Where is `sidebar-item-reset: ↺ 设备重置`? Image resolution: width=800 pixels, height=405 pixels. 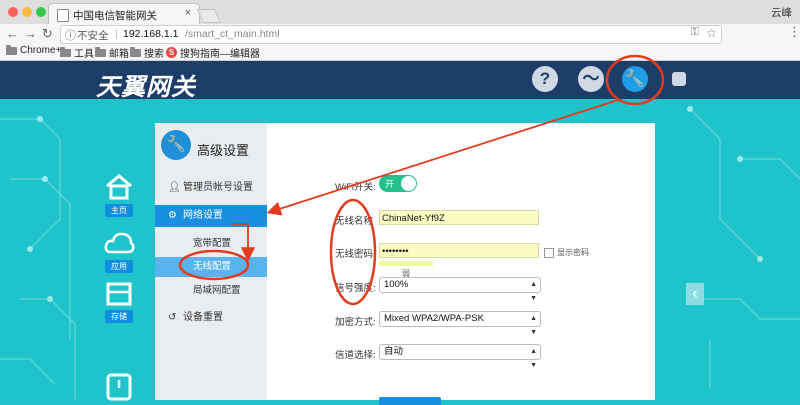 sidebar-item-reset: ↺ 设备重置 is located at coordinates (211, 318).